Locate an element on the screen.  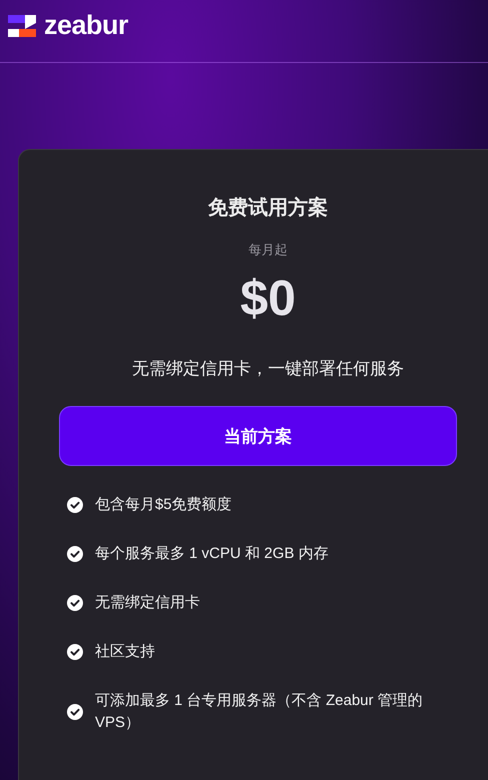
feature-text: 包含每月$5免费额度 is located at coordinates (163, 505).